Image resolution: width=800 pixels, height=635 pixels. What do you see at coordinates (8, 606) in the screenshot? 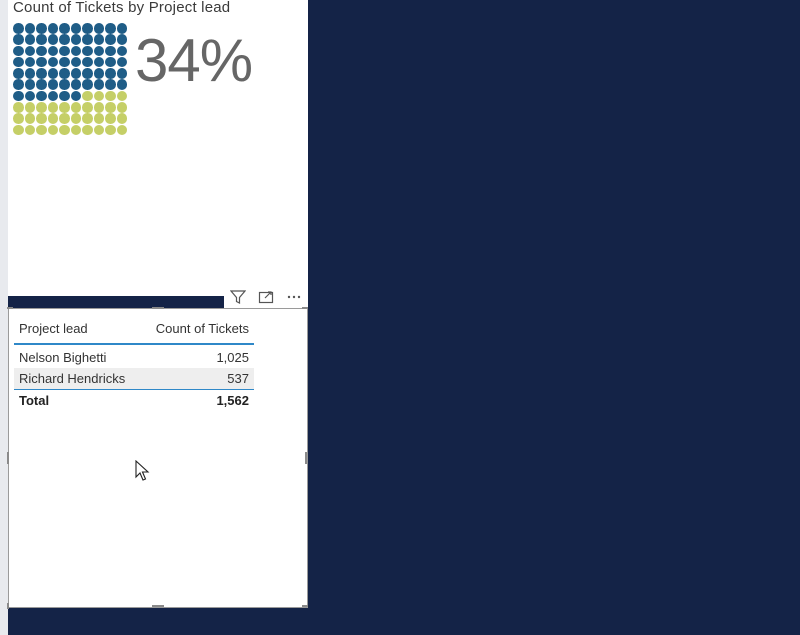
I see `resize-handle-bl` at bounding box center [8, 606].